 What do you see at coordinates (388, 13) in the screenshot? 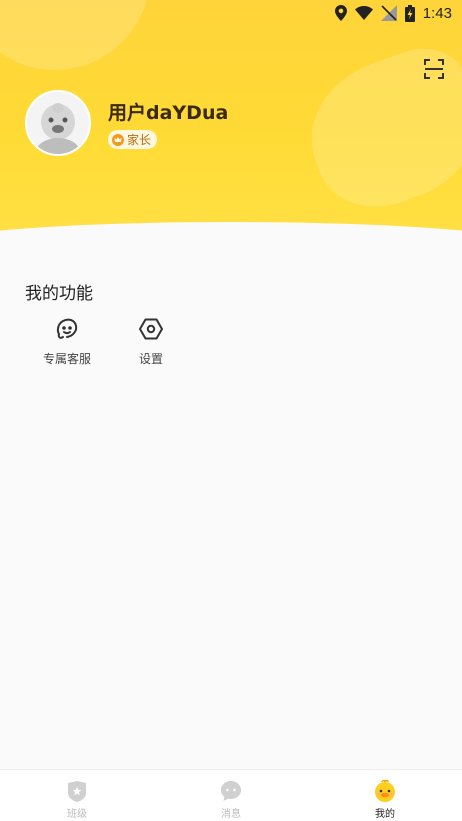
I see `no-signal-icon` at bounding box center [388, 13].